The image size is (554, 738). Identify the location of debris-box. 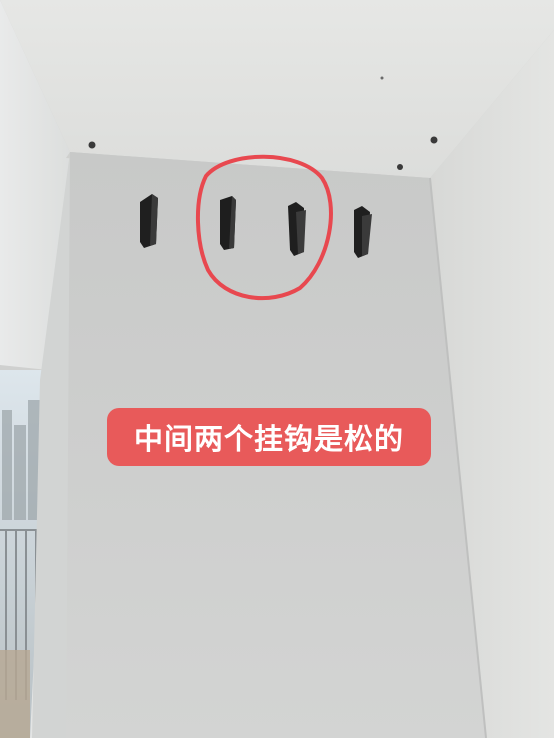
(15, 694).